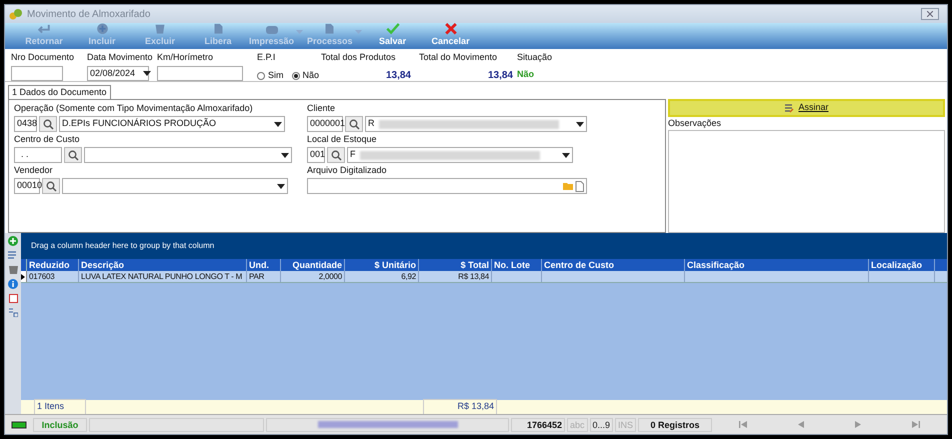  Describe the element at coordinates (34, 170) in the screenshot. I see `field-label: Vendedor` at that location.